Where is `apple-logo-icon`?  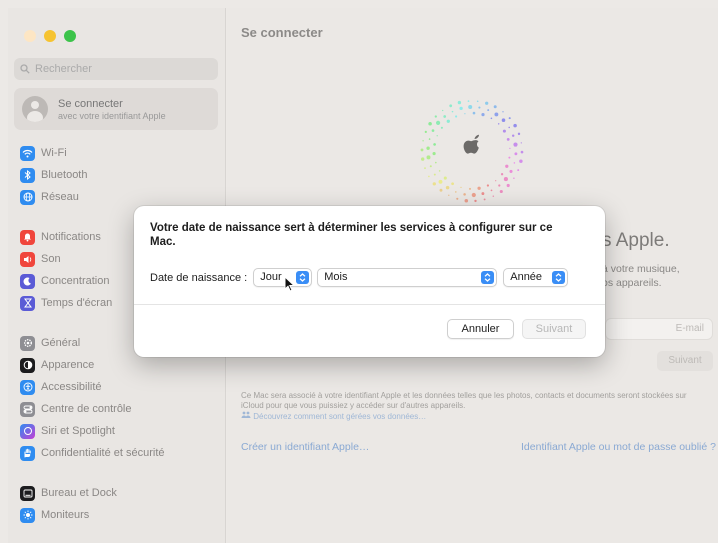
apple-logo-icon is located at coordinates (472, 151).